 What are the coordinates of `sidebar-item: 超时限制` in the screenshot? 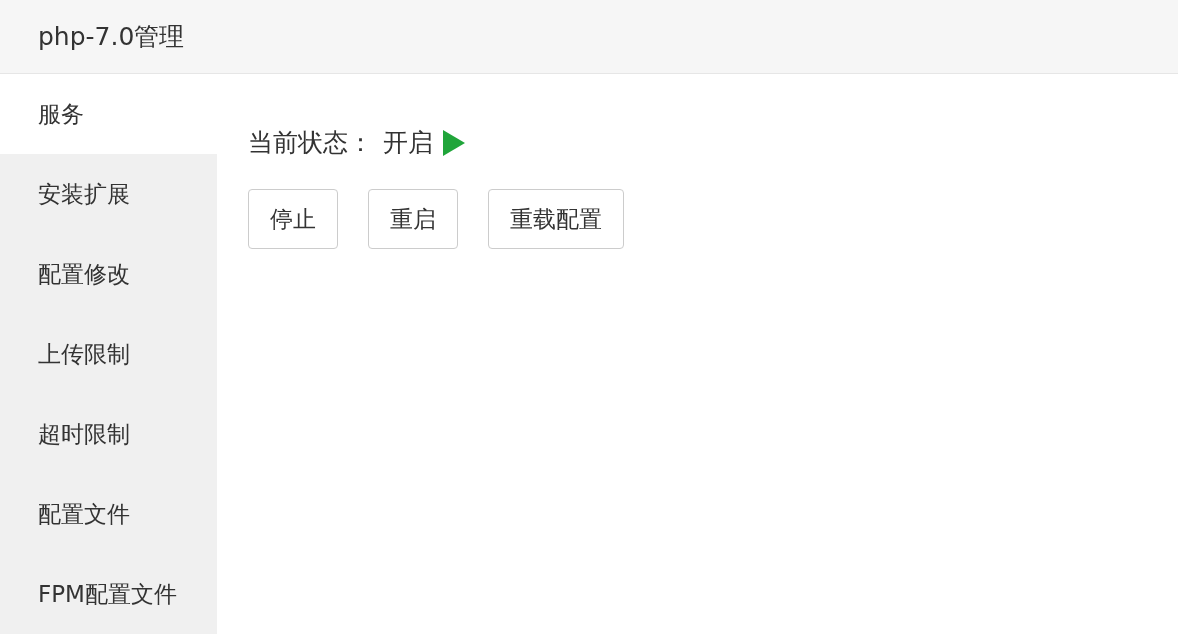 It's located at (108, 434).